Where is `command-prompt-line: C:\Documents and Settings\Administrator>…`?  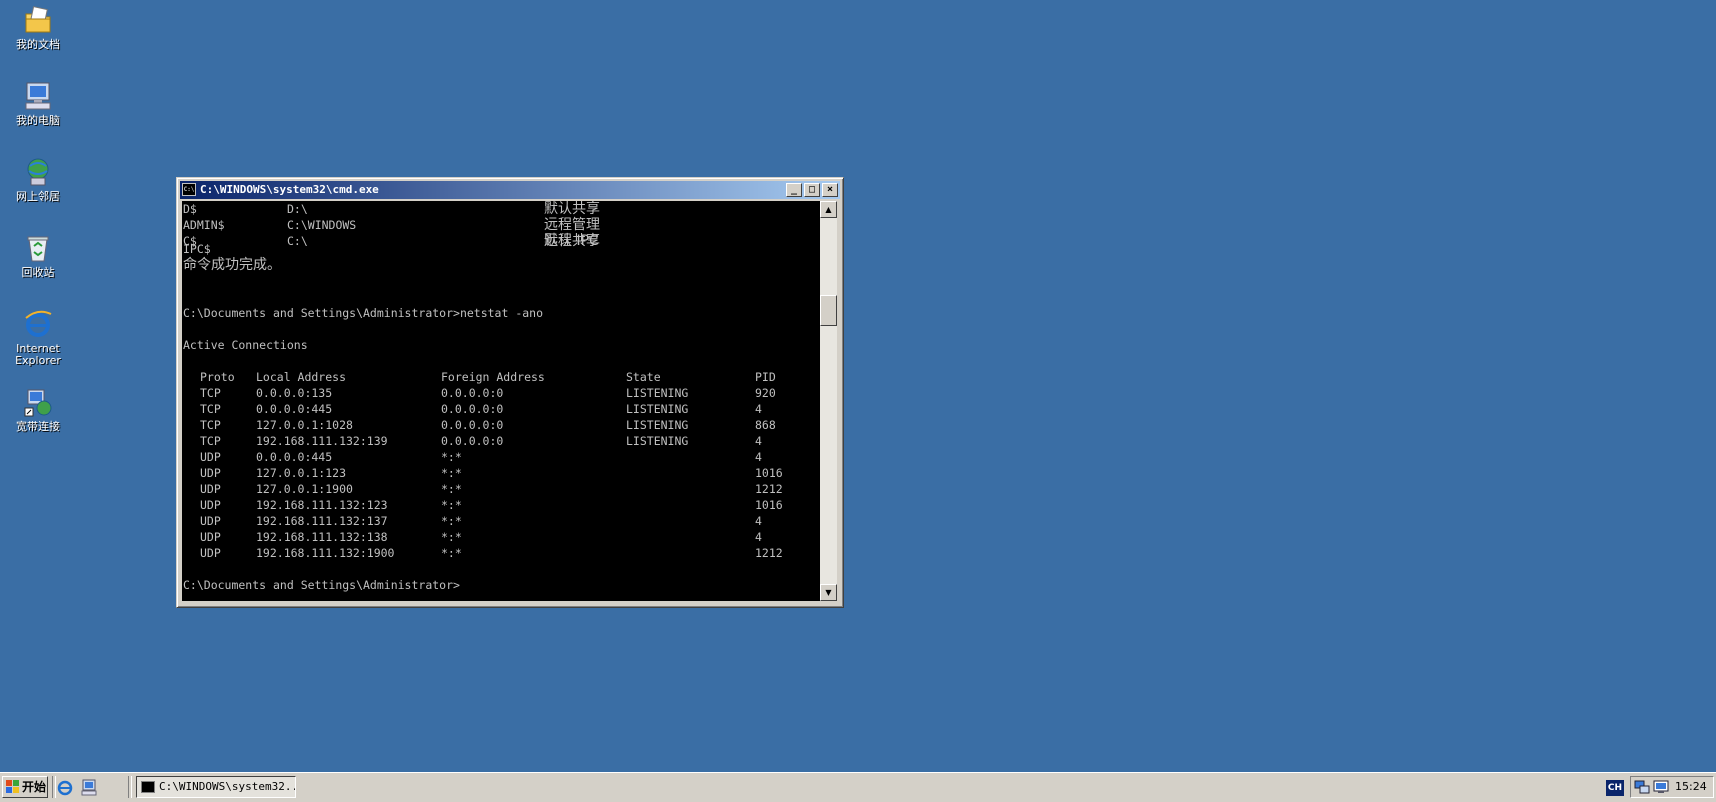
command-prompt-line: C:\Documents and Settings\Administrator>… is located at coordinates (363, 313).